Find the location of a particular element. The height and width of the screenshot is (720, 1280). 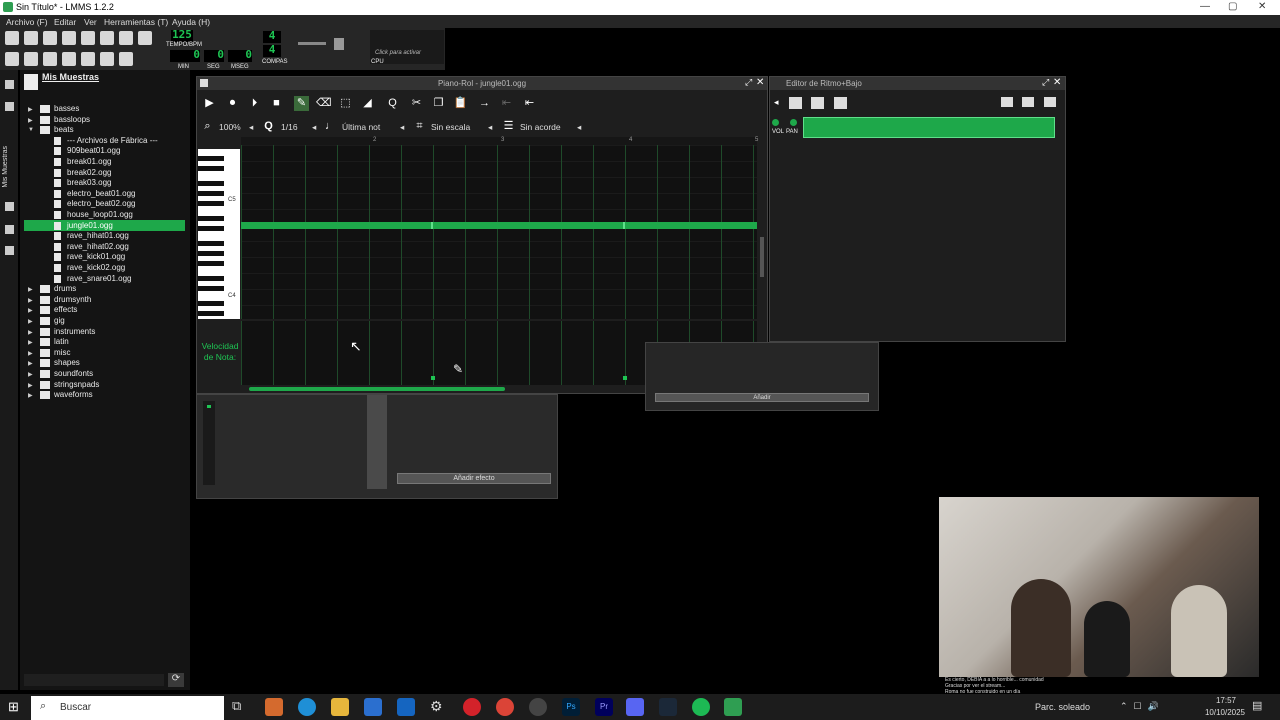

close-button: ✕ is located at coordinates (1262, 6).